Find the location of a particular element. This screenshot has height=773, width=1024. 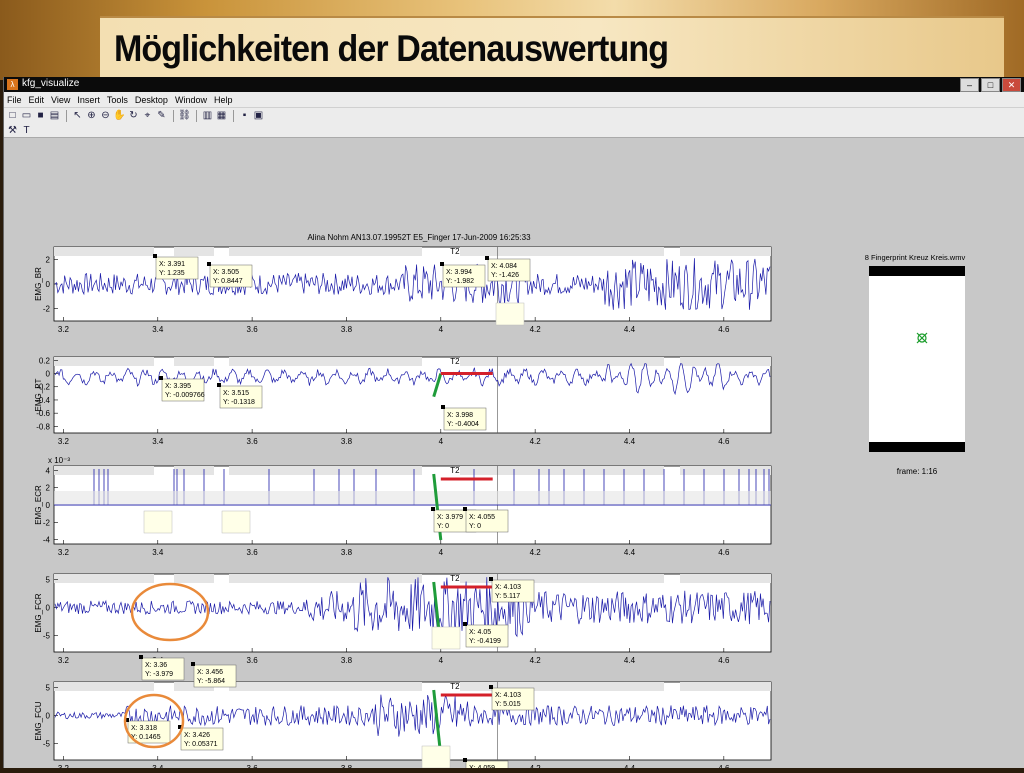

data-tip: X: 4.084 Y: -1.426 is located at coordinates (508, 269).